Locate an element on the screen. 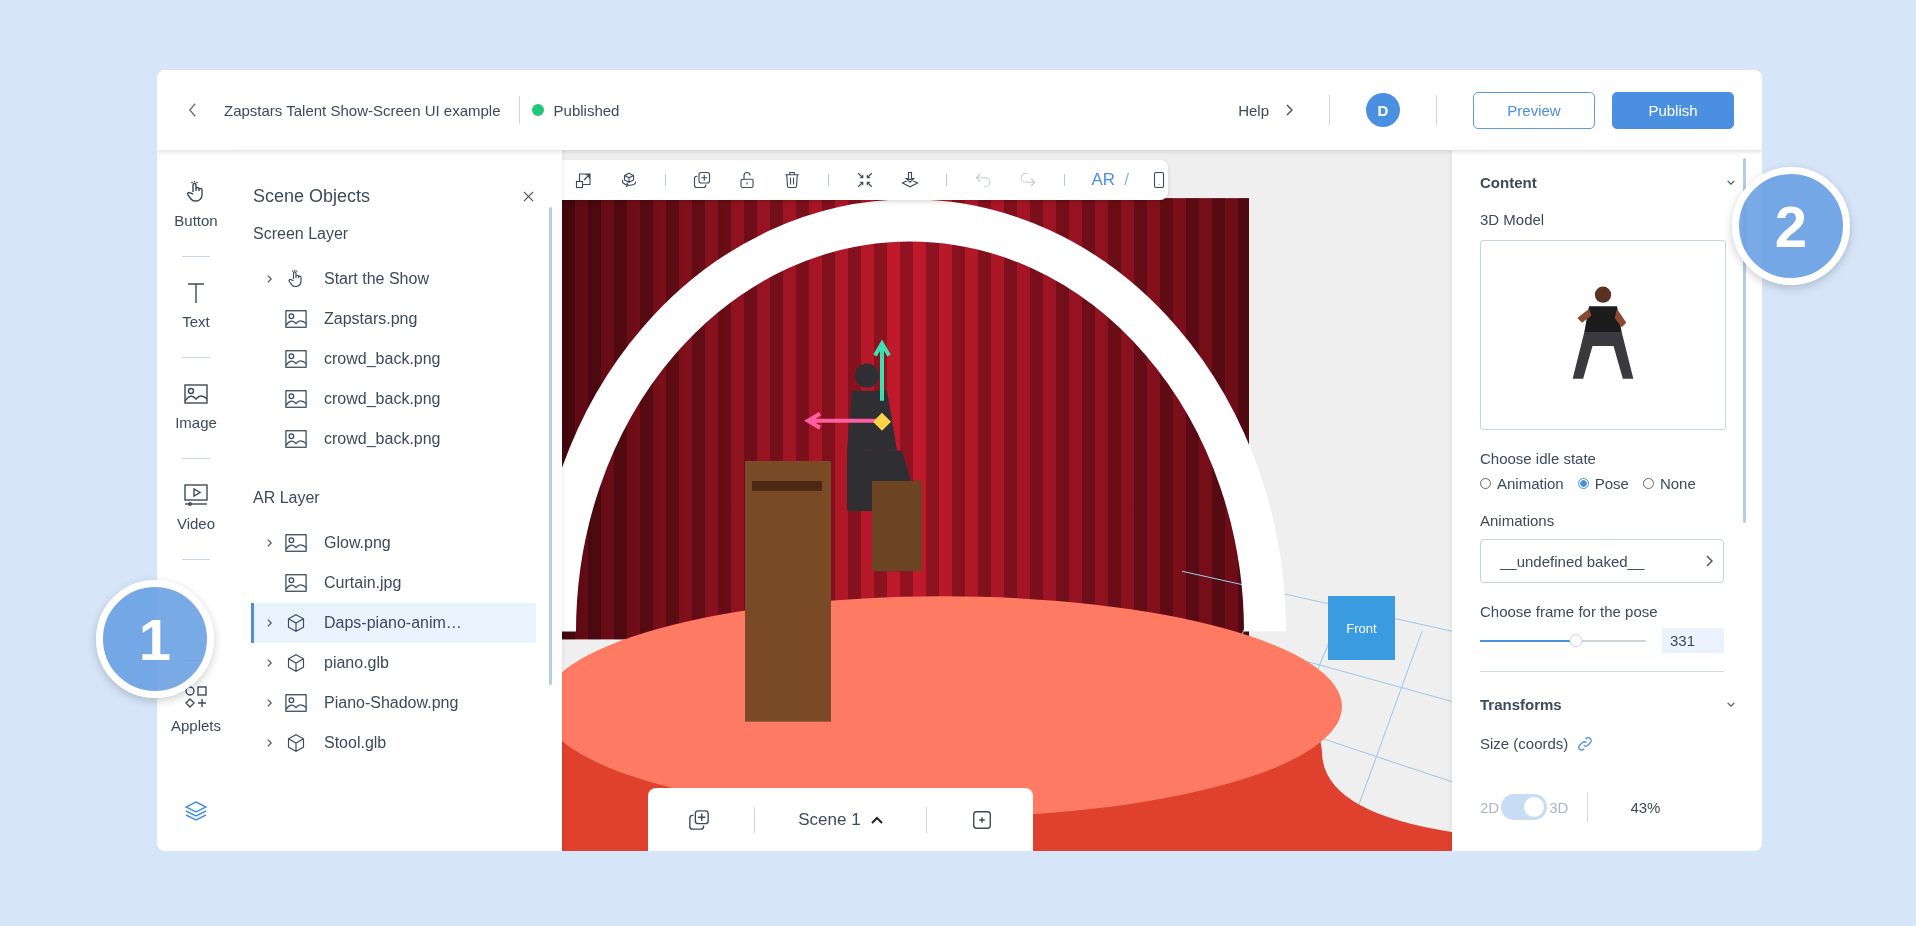  add-element-button: Text is located at coordinates (196, 307).